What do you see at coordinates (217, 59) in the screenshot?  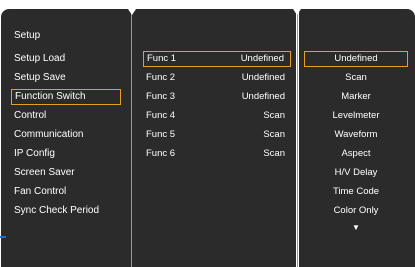 I see `function-row-1: Func 1 Undefined` at bounding box center [217, 59].